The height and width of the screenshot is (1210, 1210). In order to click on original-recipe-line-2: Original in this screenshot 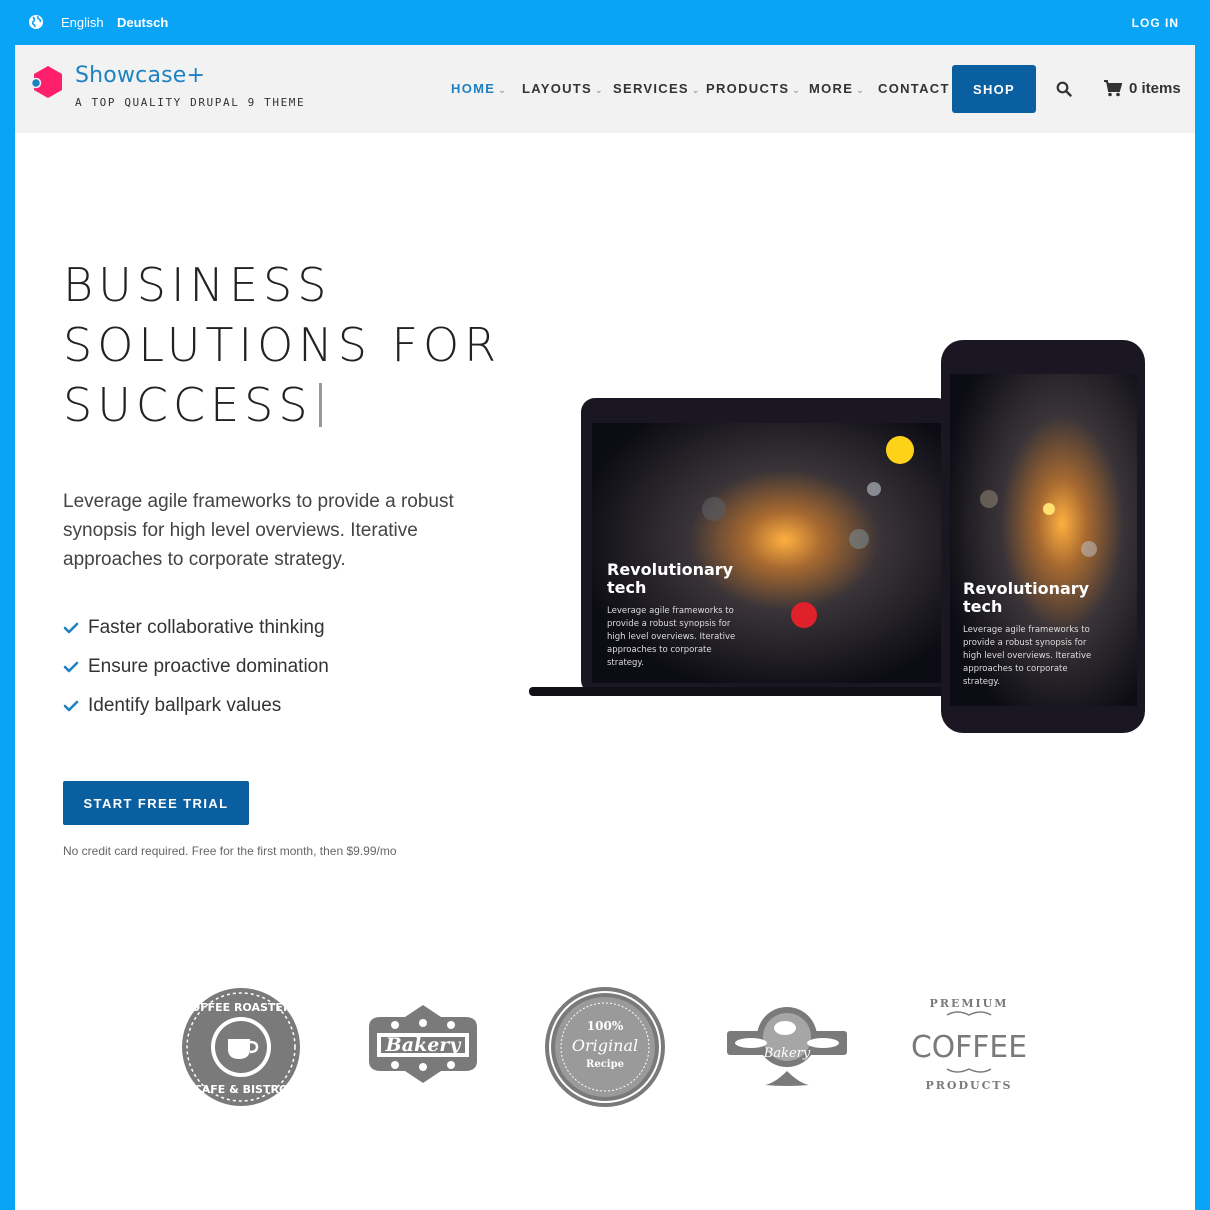, I will do `click(605, 1045)`.